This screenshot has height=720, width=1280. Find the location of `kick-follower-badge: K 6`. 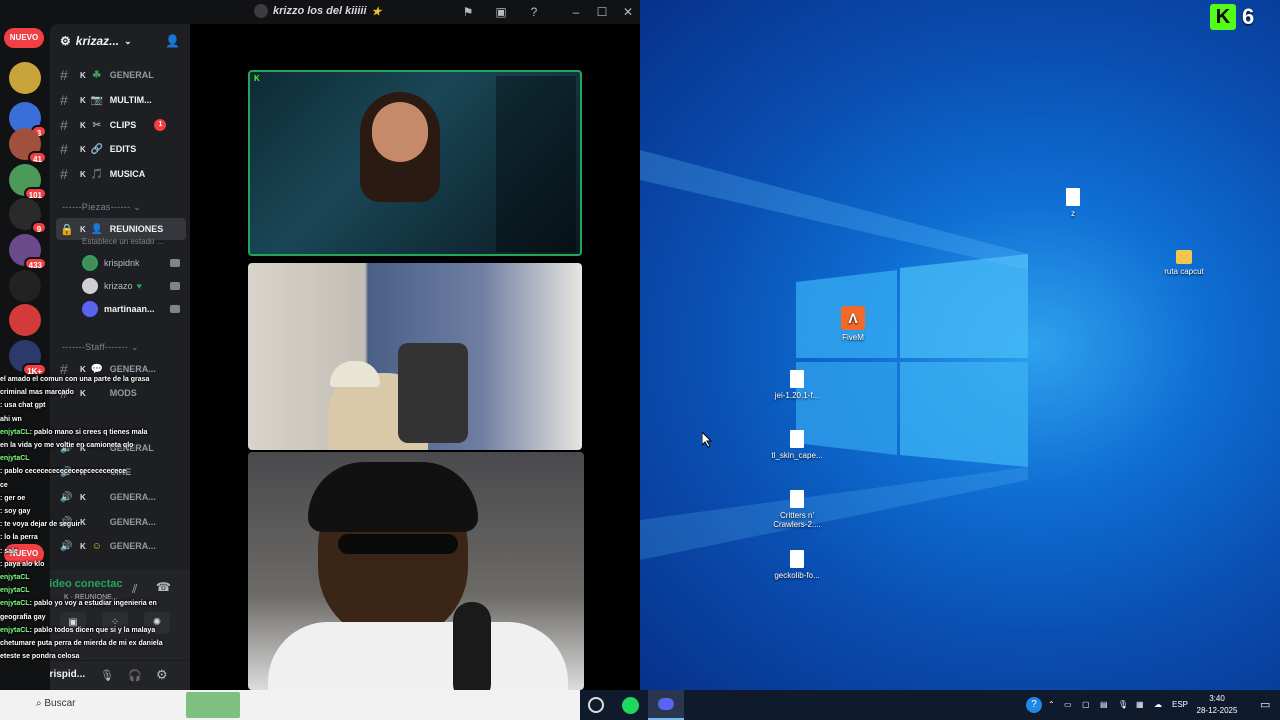

kick-follower-badge: K 6 is located at coordinates (1232, 17).